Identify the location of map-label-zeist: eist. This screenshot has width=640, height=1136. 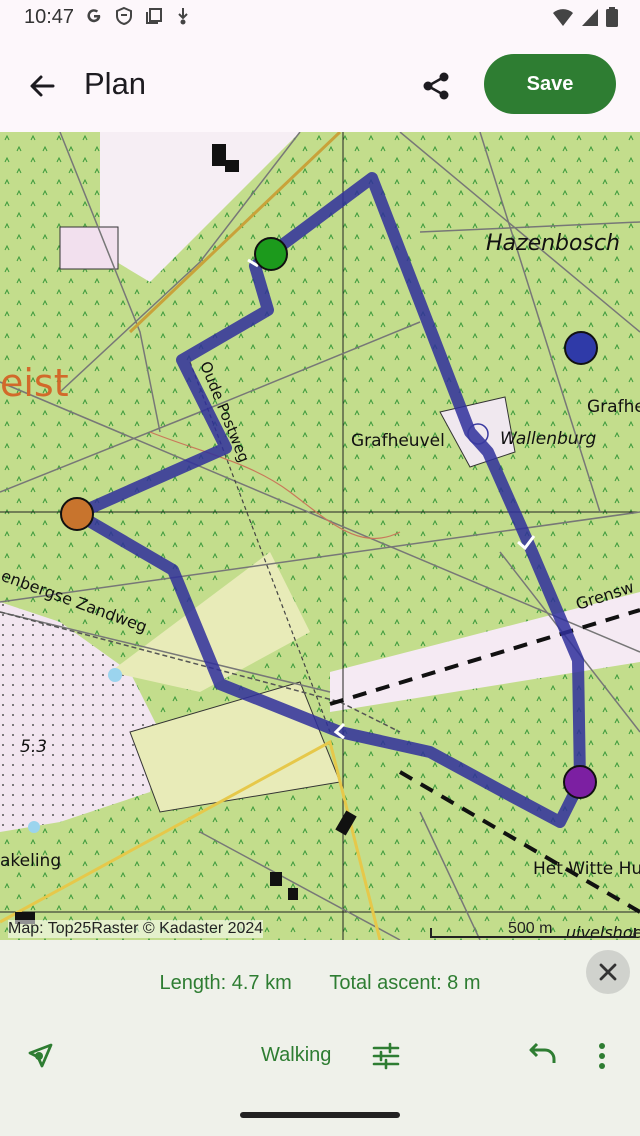
(34, 383).